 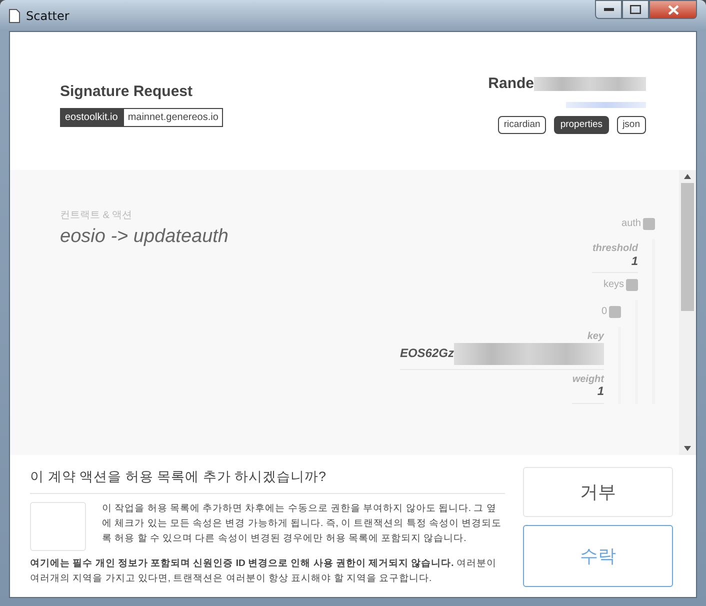 What do you see at coordinates (511, 84) in the screenshot?
I see `account-name: Rande` at bounding box center [511, 84].